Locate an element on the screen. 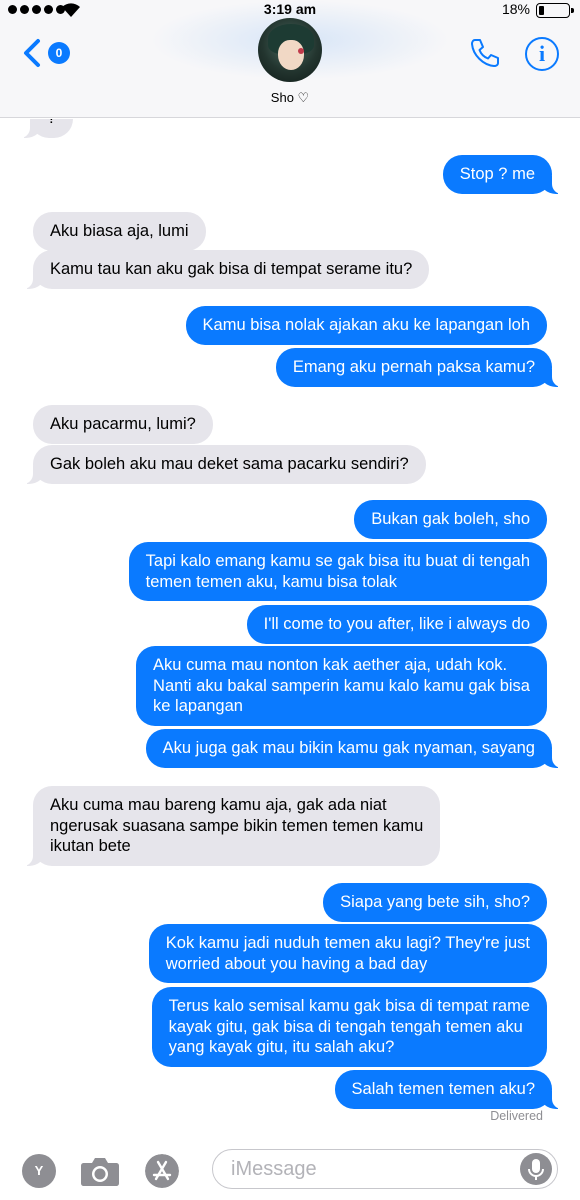 The width and height of the screenshot is (580, 1200). apps-button-label: Y is located at coordinates (39, 1170).